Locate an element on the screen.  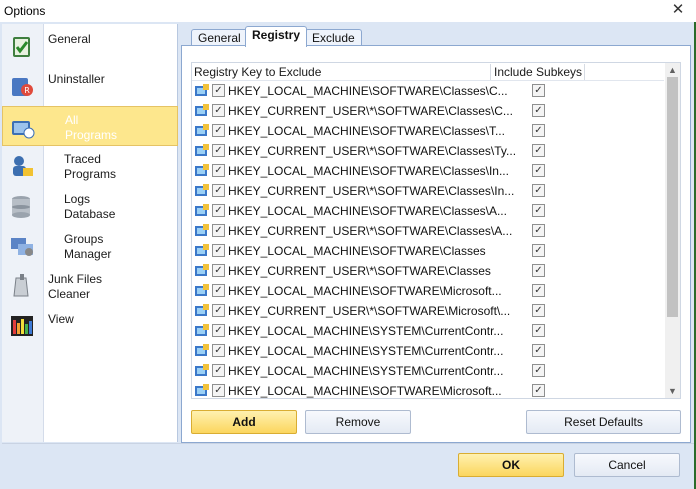
sidebar-item-logs-database: Logs Database is located at coordinates (90, 206).